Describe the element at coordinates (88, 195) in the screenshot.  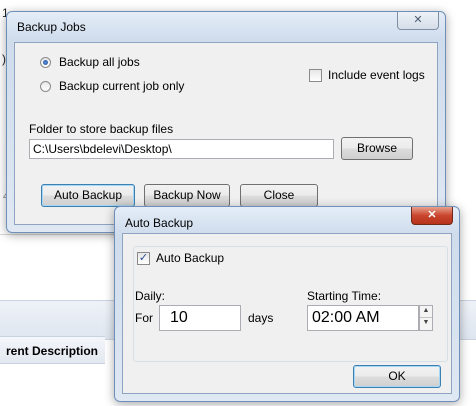
I see `auto-backup-button: Auto Backup` at that location.